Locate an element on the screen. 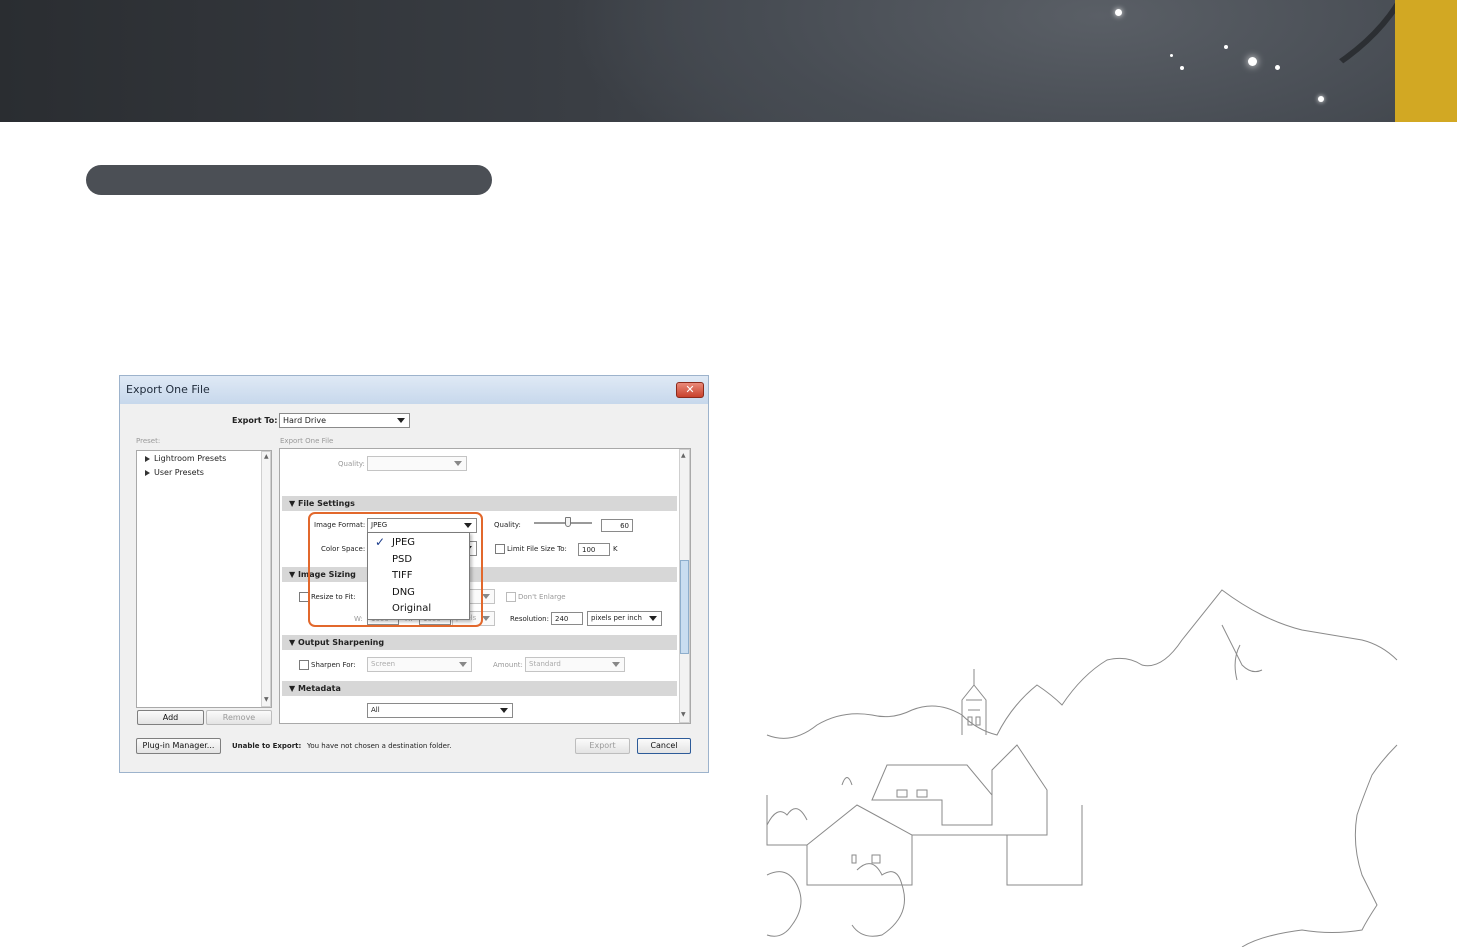 The image size is (1457, 947). church is located at coordinates (932, 795).